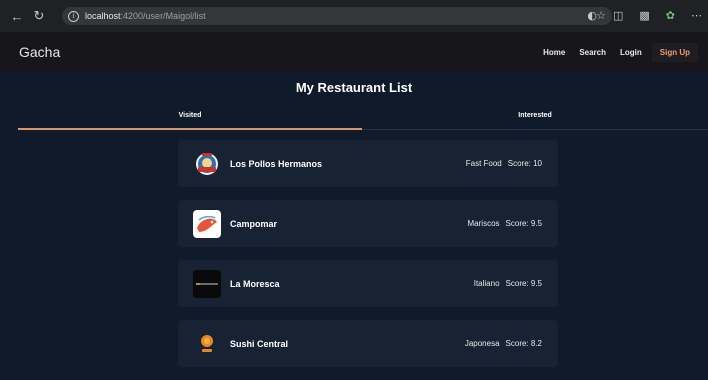 Image resolution: width=708 pixels, height=380 pixels. I want to click on back-arrow-icon: ←, so click(17, 16).